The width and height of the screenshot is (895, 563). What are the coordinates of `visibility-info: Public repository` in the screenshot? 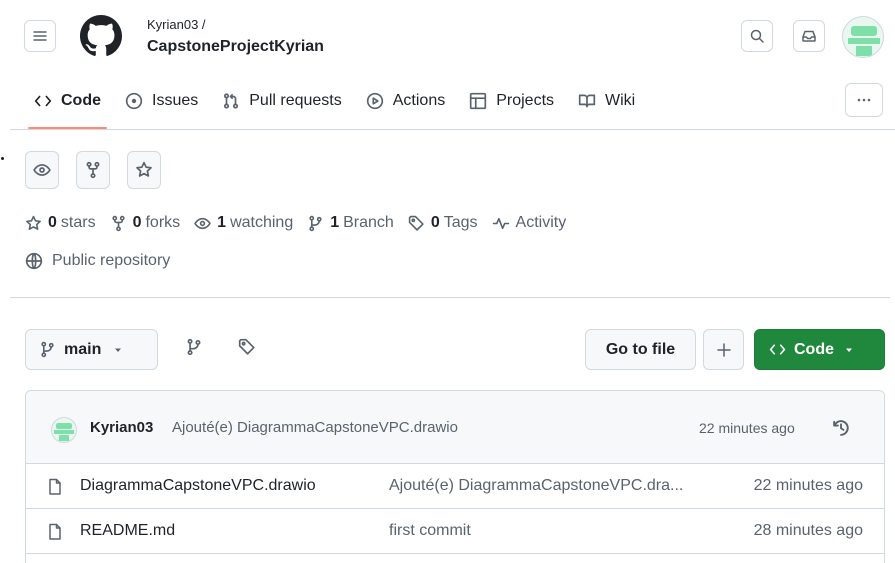 It's located at (97, 261).